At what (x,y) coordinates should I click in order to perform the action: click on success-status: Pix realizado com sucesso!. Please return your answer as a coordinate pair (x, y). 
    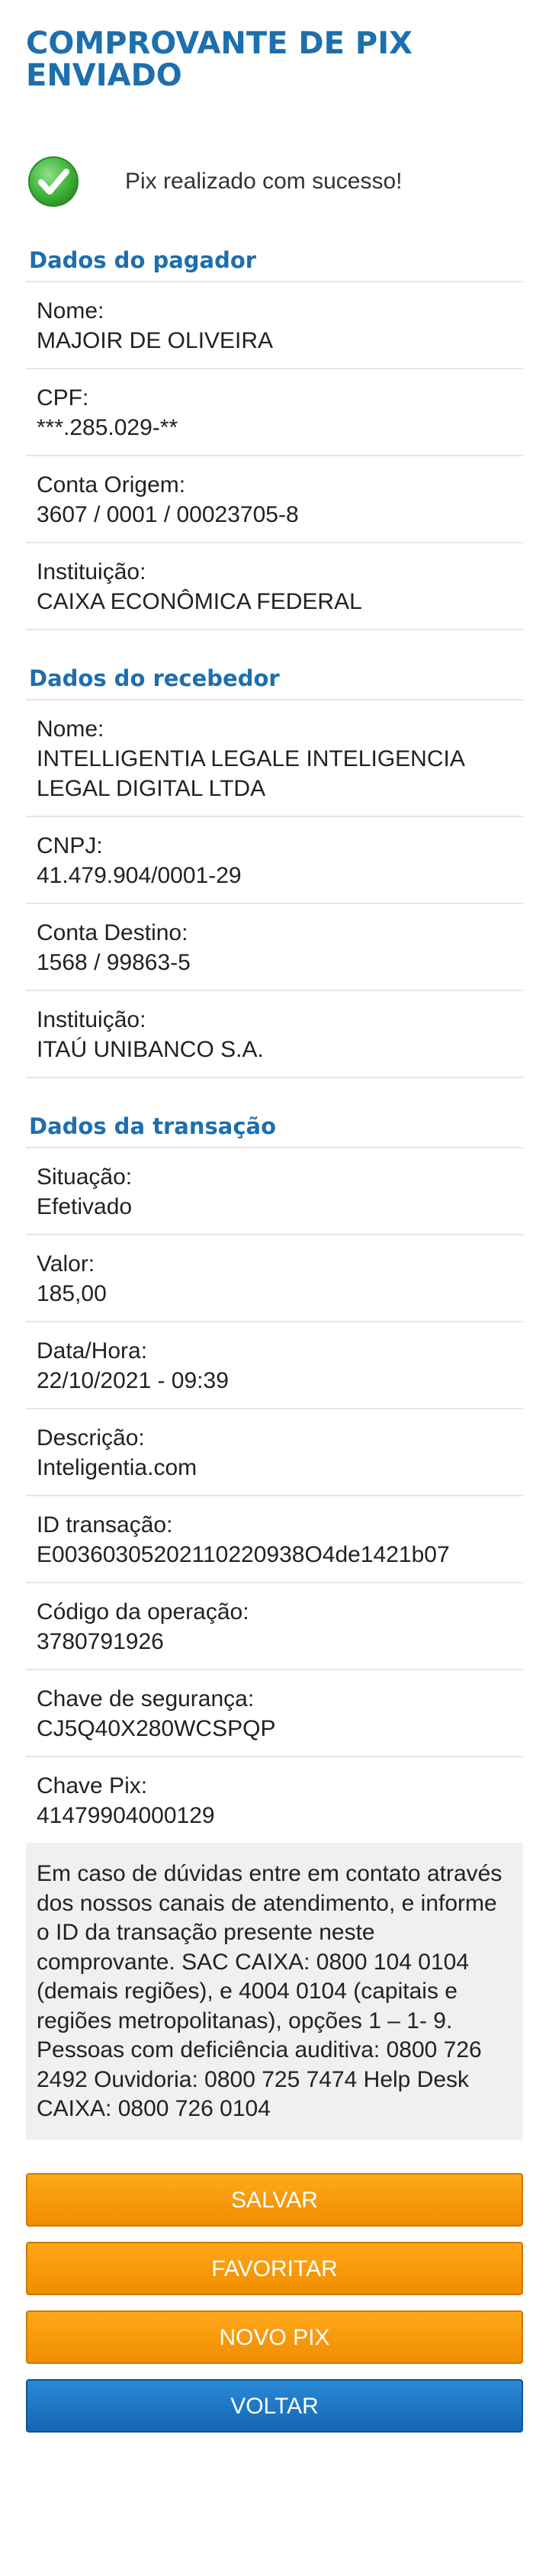
    Looking at the image, I should click on (274, 181).